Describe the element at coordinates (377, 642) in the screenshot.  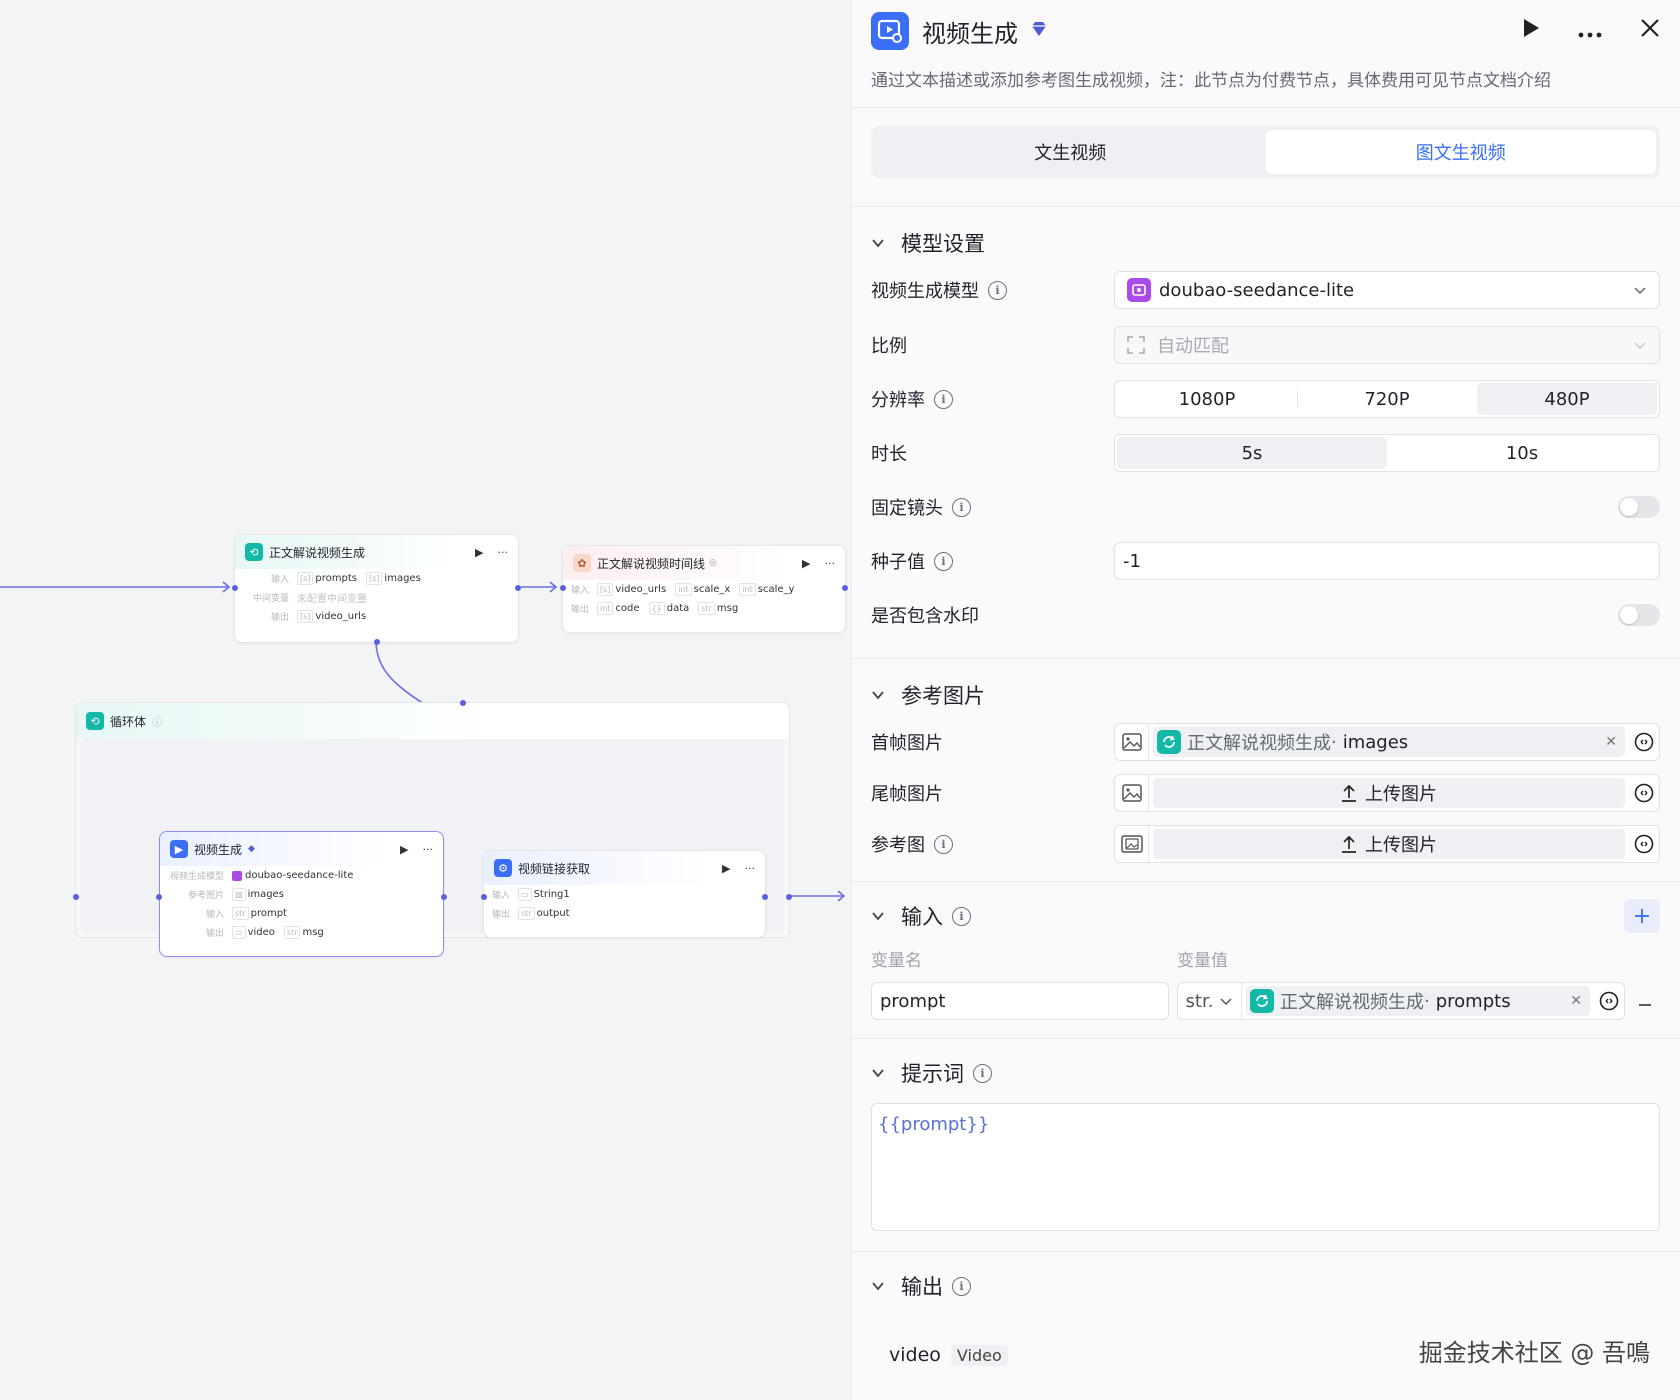
I see `bottom-port` at that location.